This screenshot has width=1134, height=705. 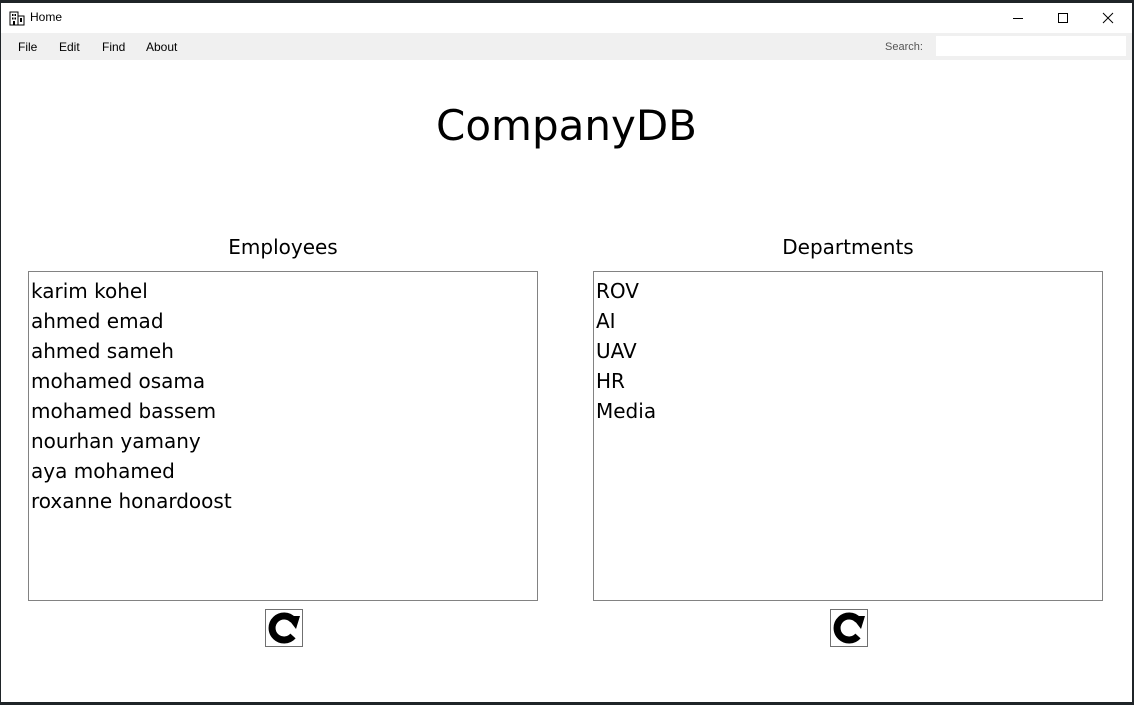 What do you see at coordinates (283, 411) in the screenshot?
I see `employee-list-item: mohamed bassem` at bounding box center [283, 411].